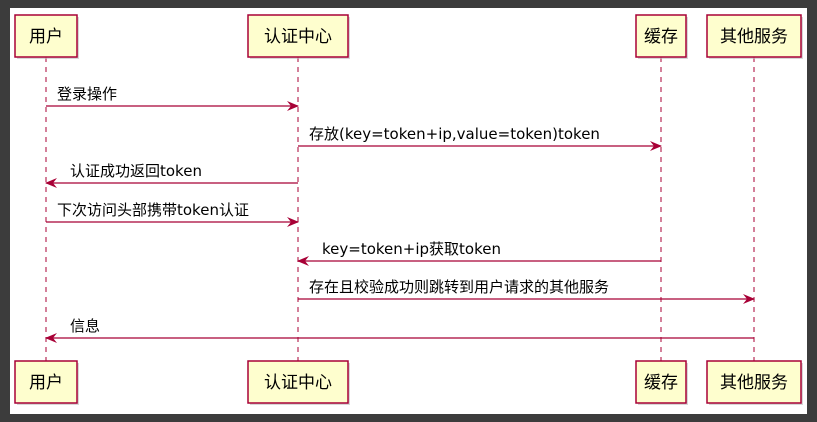  I want to click on participant-cache-top: 缓存, so click(661, 36).